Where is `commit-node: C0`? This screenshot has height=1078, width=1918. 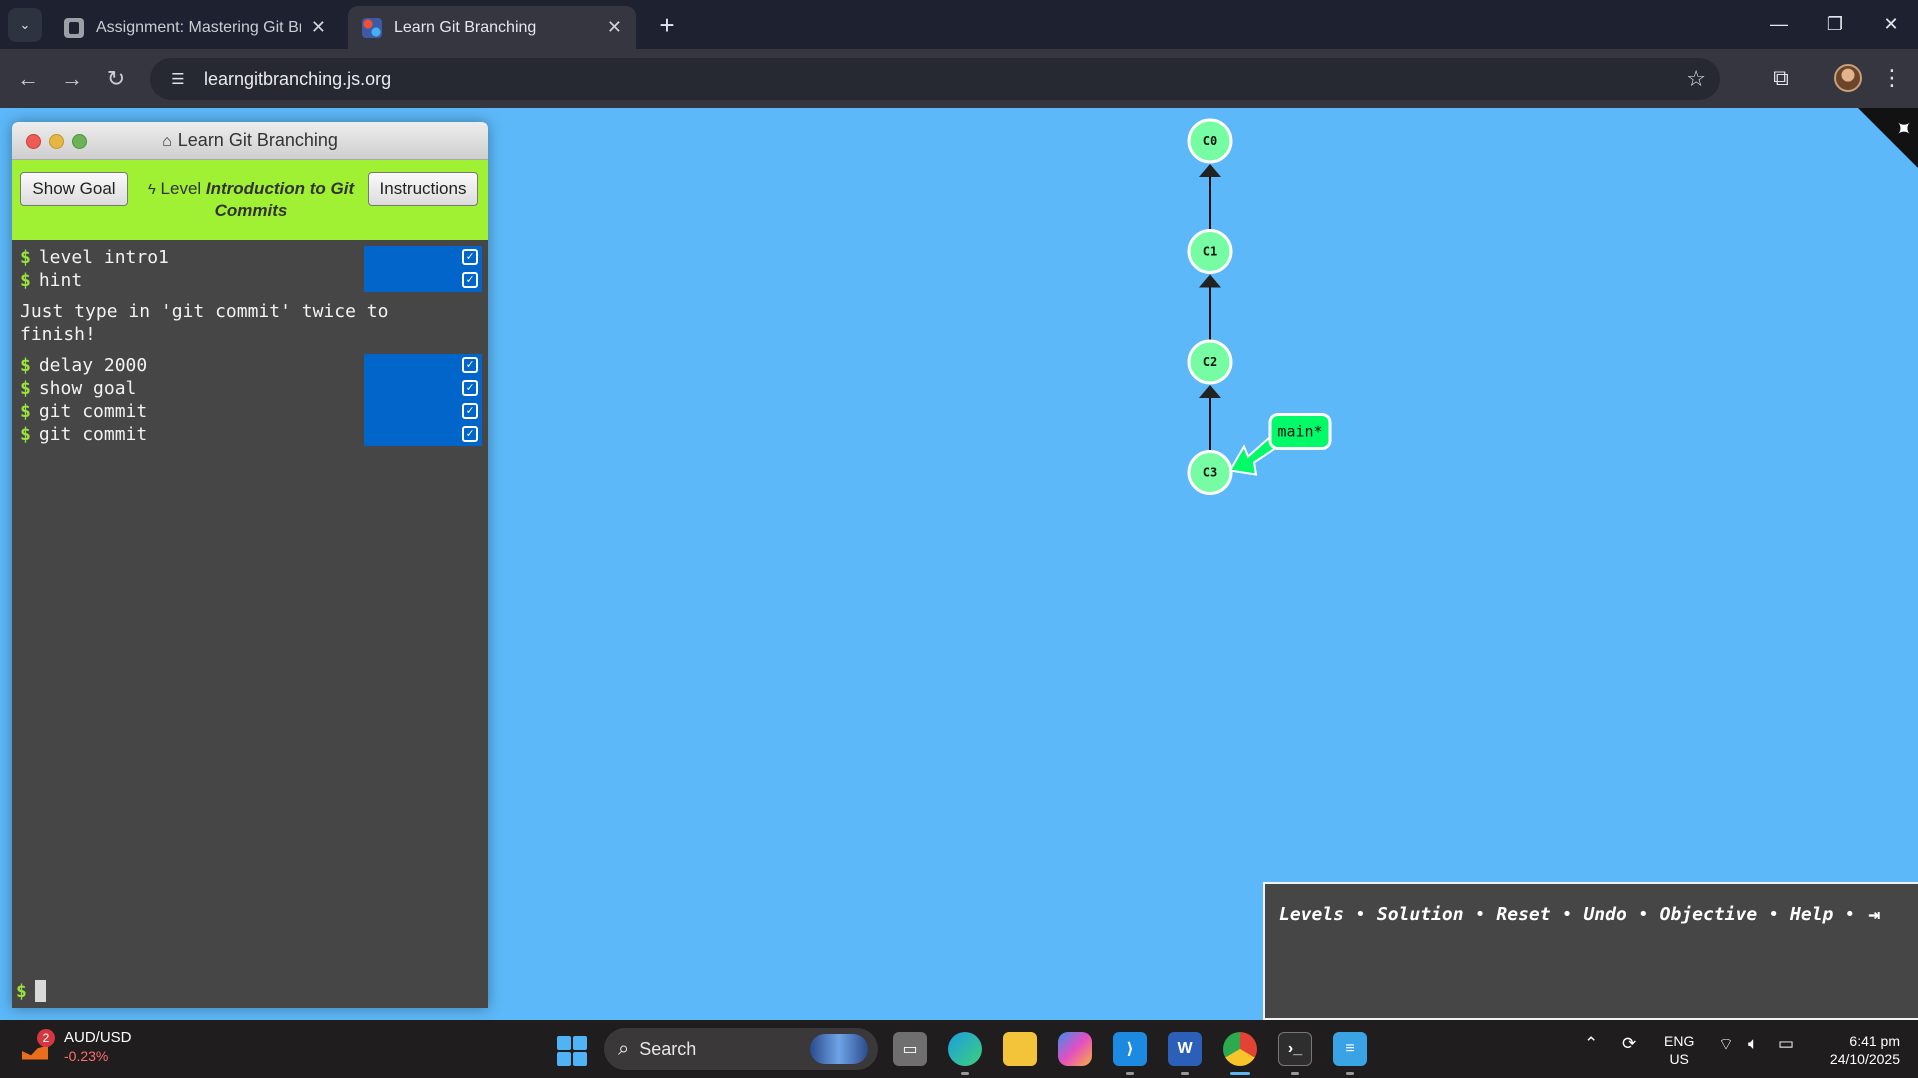
commit-node: C0 is located at coordinates (1210, 141).